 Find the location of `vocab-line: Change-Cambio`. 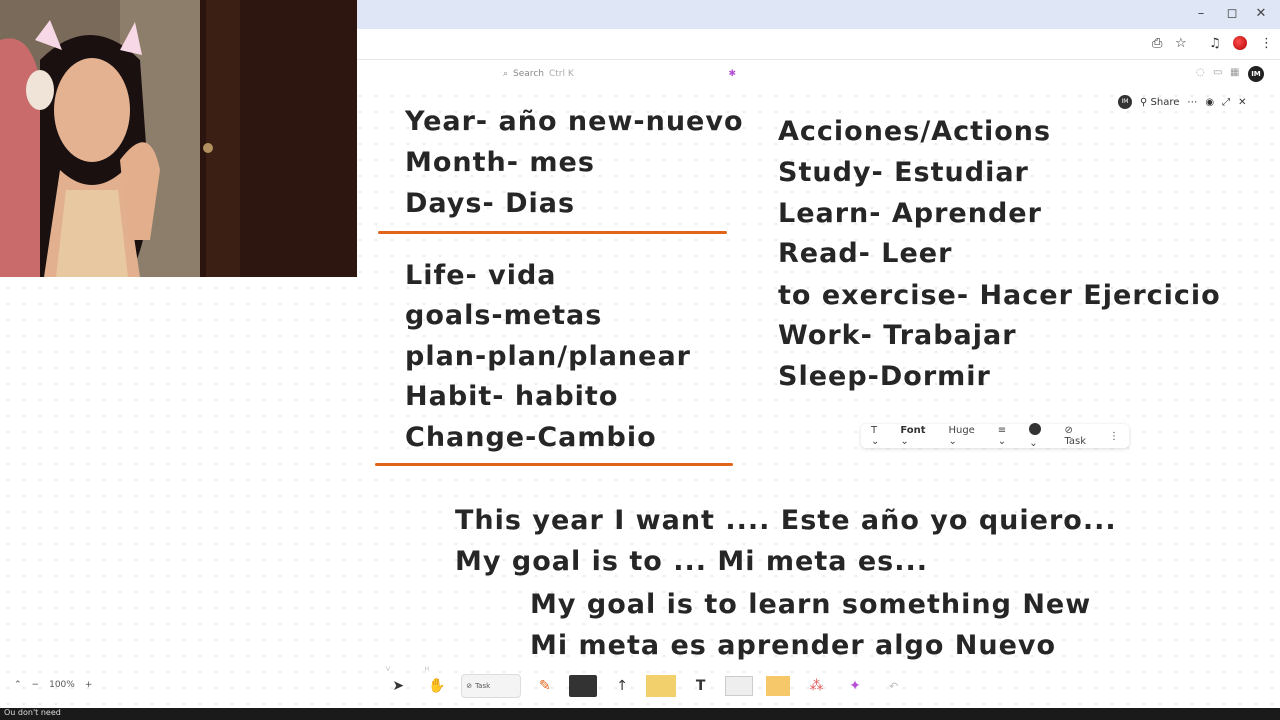

vocab-line: Change-Cambio is located at coordinates (531, 437).